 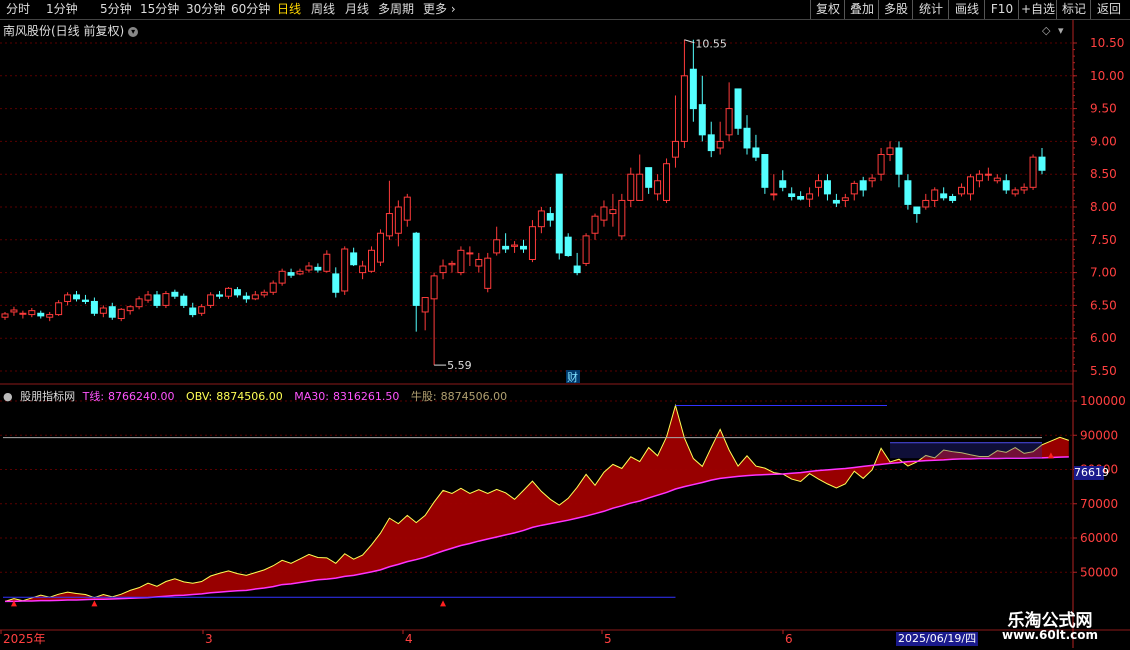 What do you see at coordinates (311, 396) in the screenshot?
I see `legend-ma30-label: MA30:` at bounding box center [311, 396].